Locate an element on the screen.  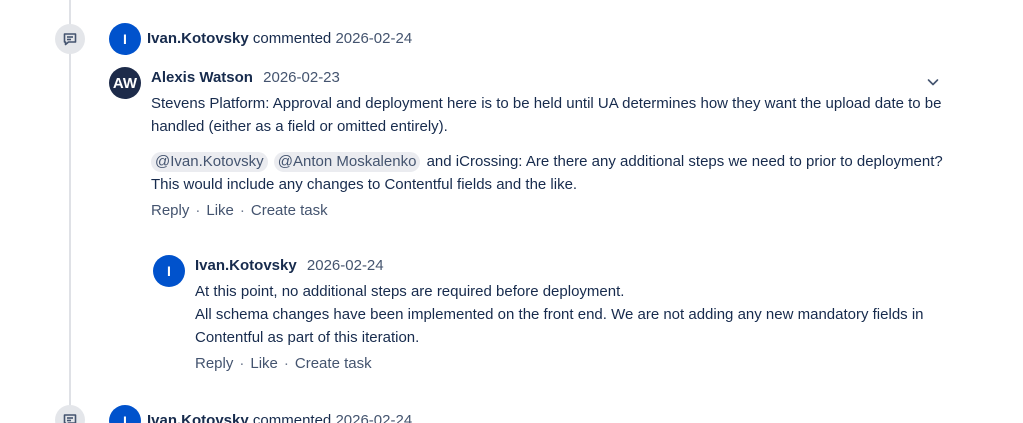
comment-date: 2026-02-23 is located at coordinates (301, 77).